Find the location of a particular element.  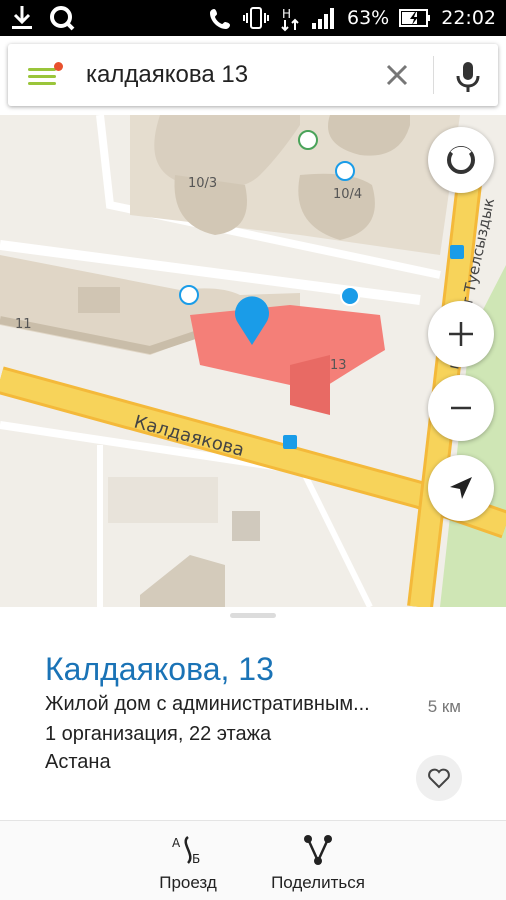

my-location-button is located at coordinates (461, 488).